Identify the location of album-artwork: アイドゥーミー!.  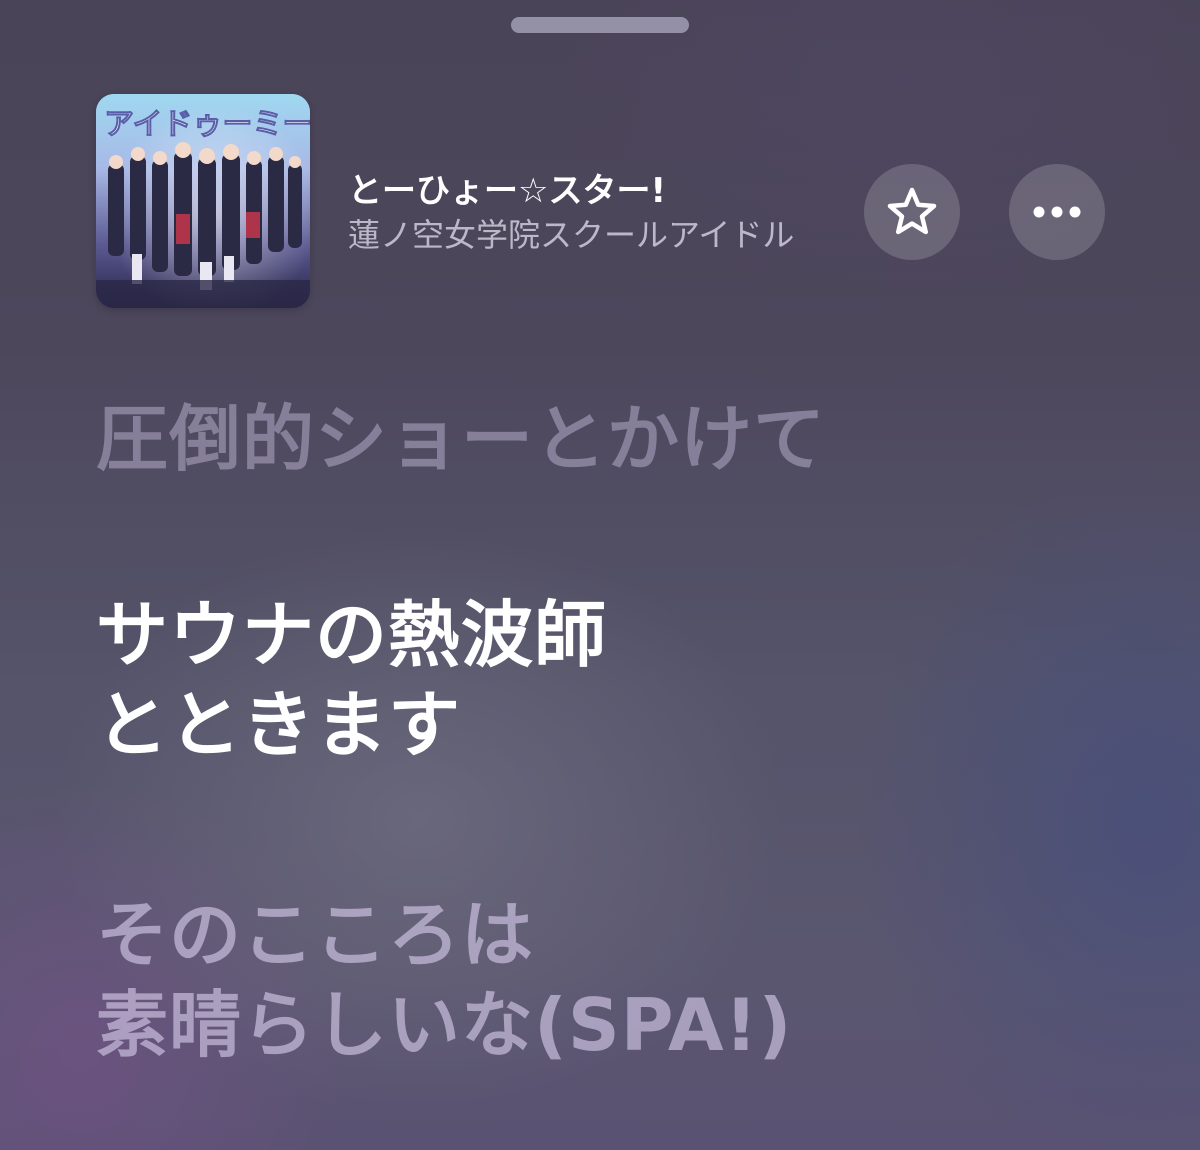
(203, 201).